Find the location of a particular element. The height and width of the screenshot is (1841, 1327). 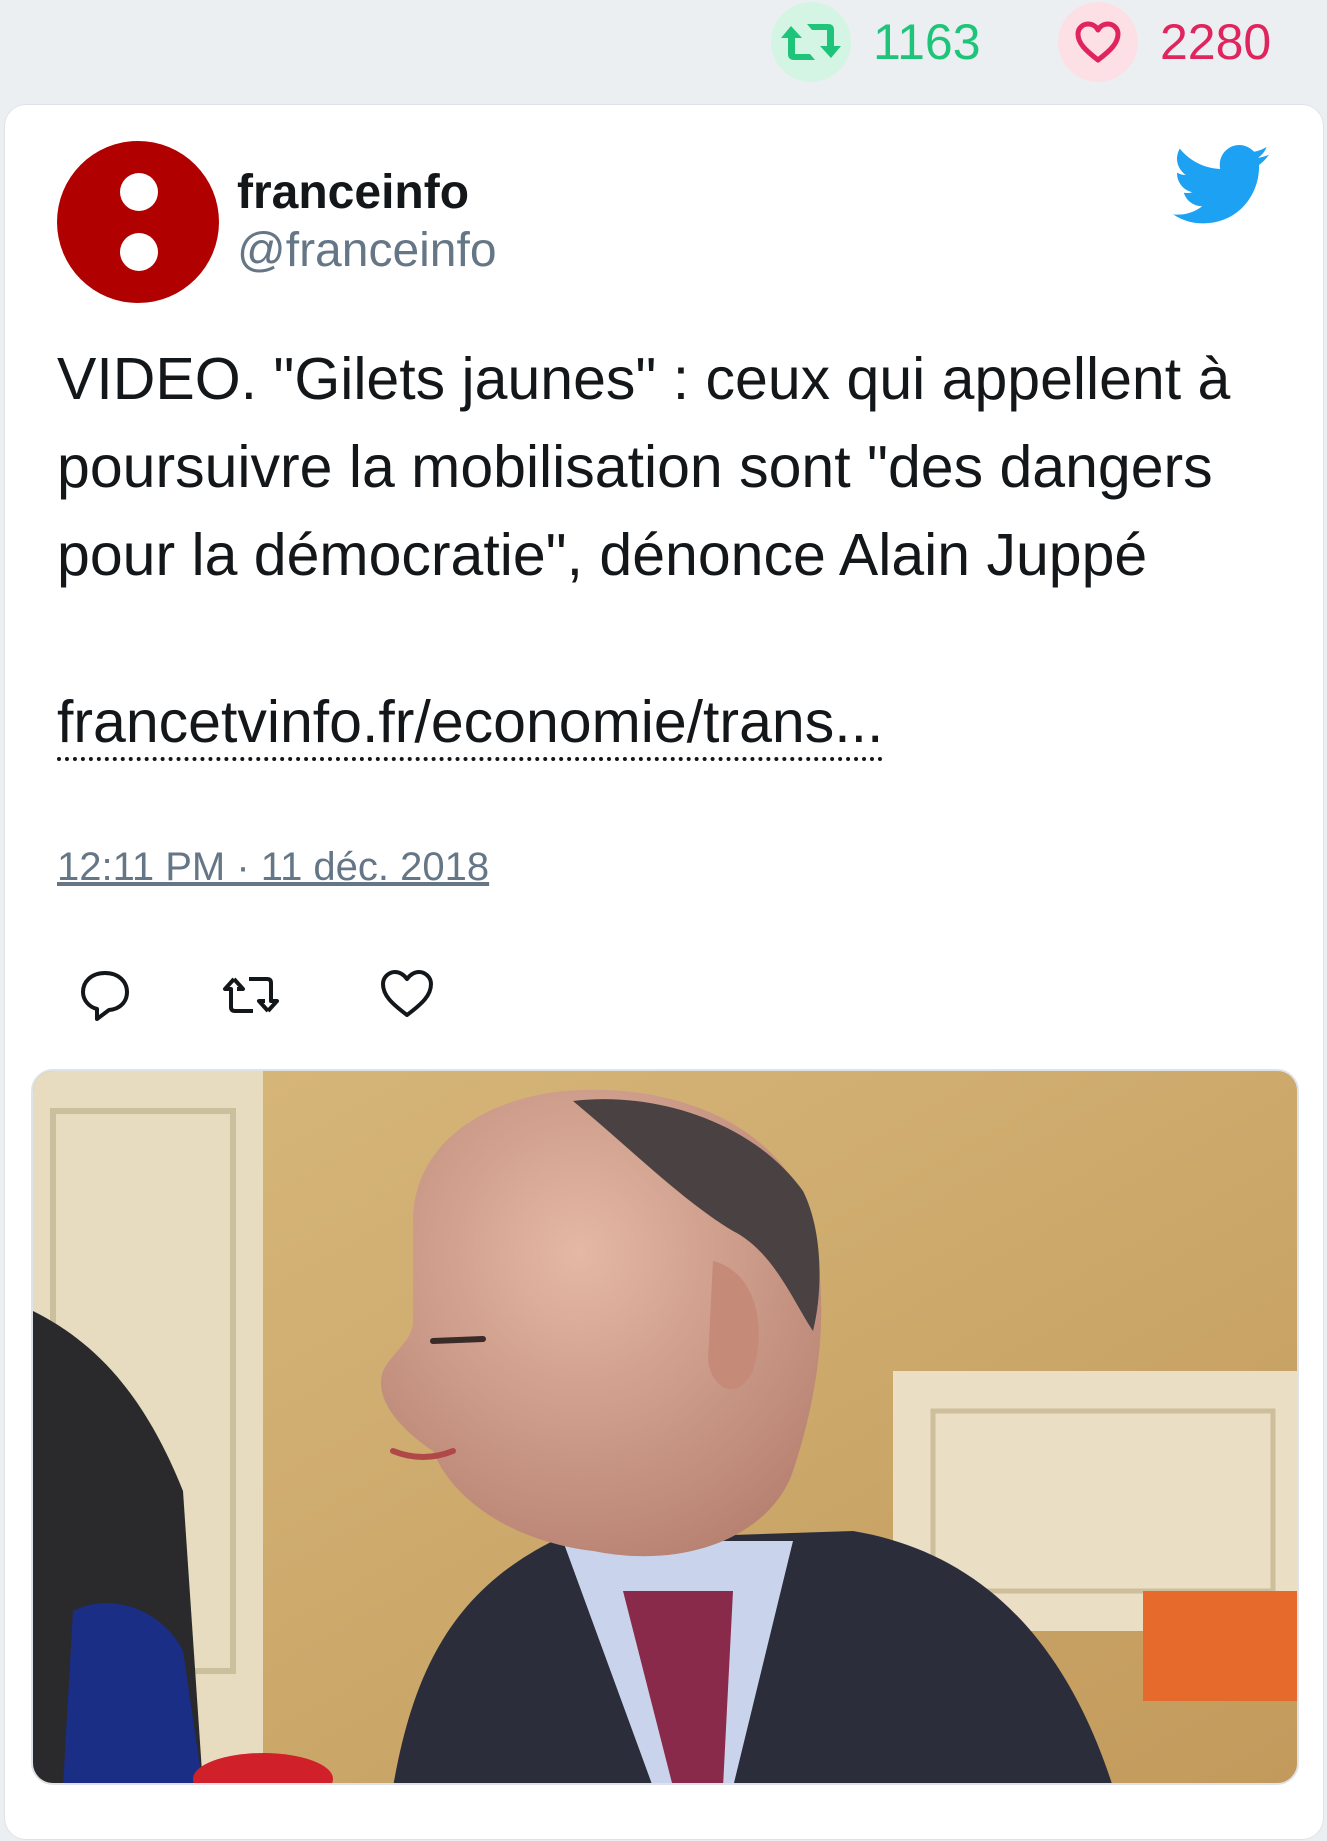

stats-bar: 1163 2280 is located at coordinates (663, 50).